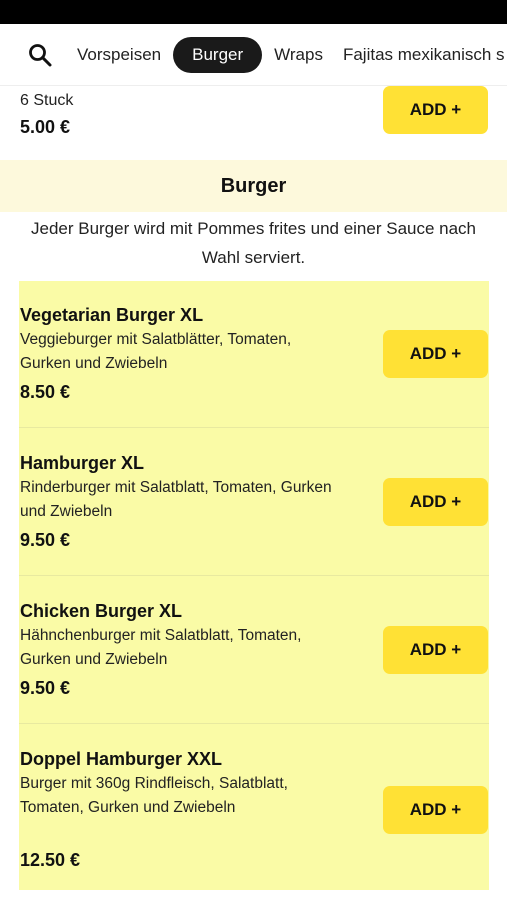 This screenshot has width=507, height=900. Describe the element at coordinates (119, 55) in the screenshot. I see `tab-vorspeisen: Vorspeisen` at that location.